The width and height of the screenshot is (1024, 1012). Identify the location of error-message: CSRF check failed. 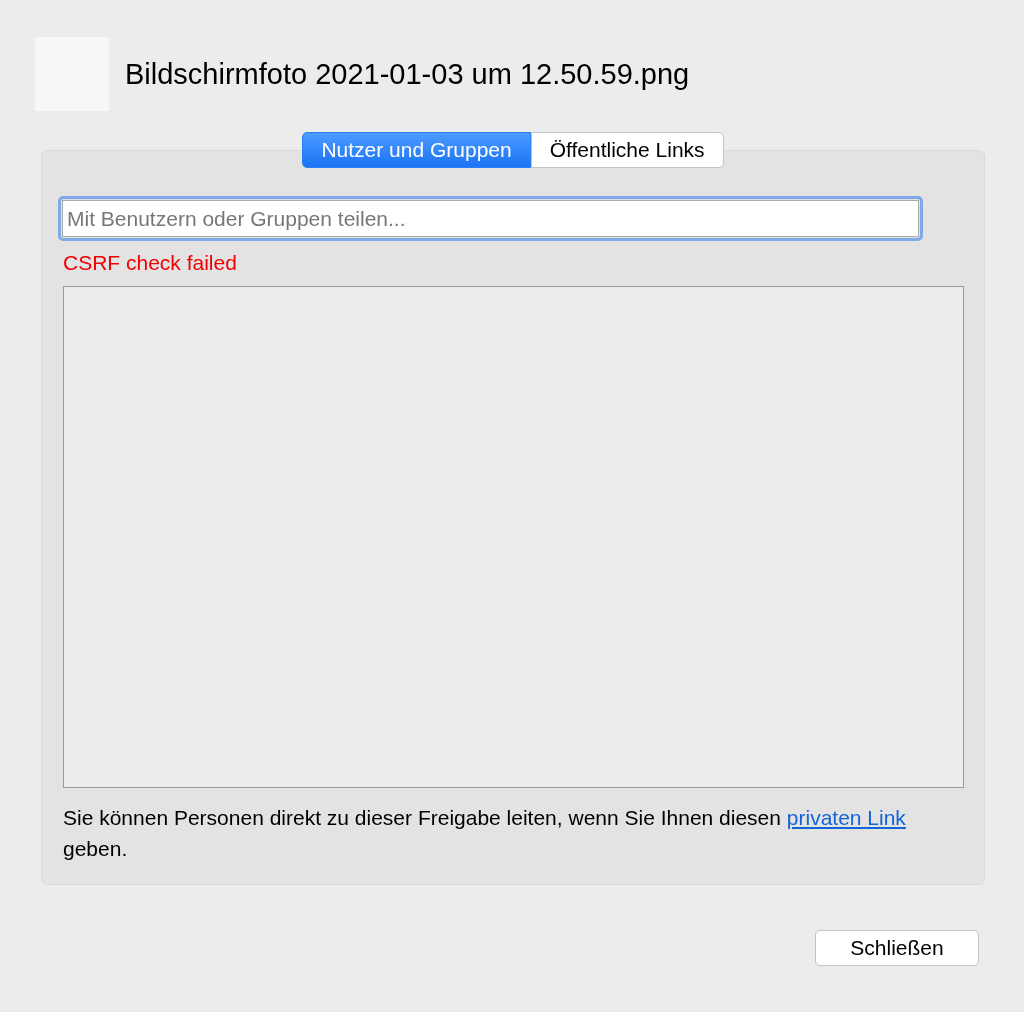
(150, 263).